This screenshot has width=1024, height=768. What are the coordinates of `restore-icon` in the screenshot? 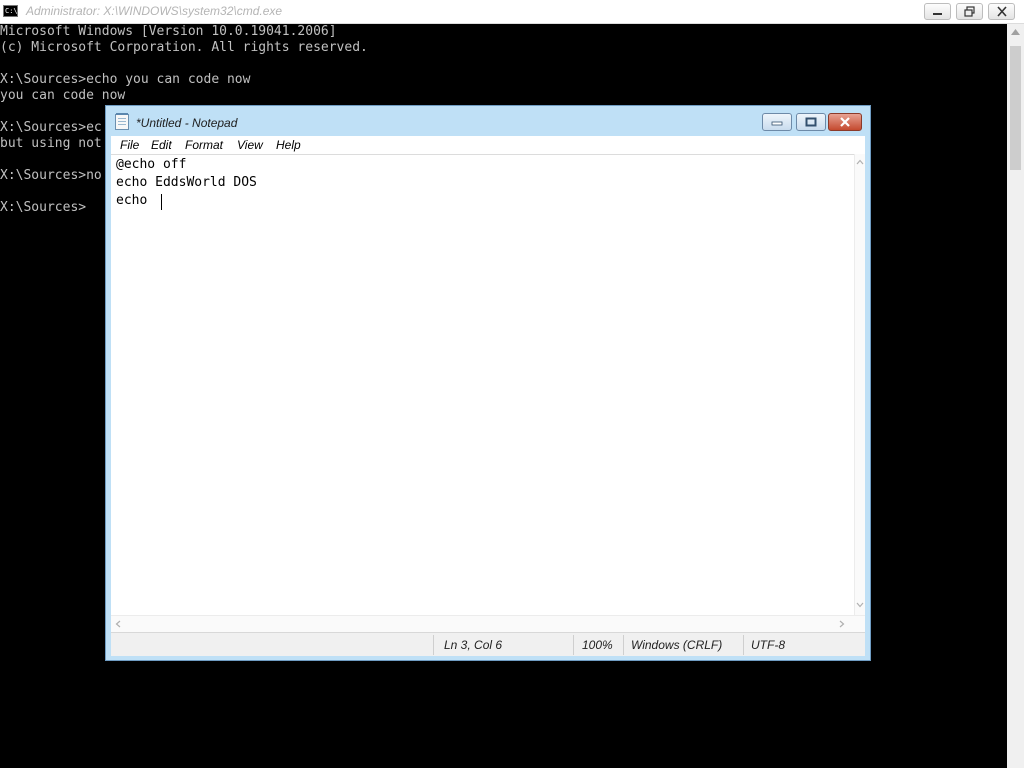 It's located at (969, 11).